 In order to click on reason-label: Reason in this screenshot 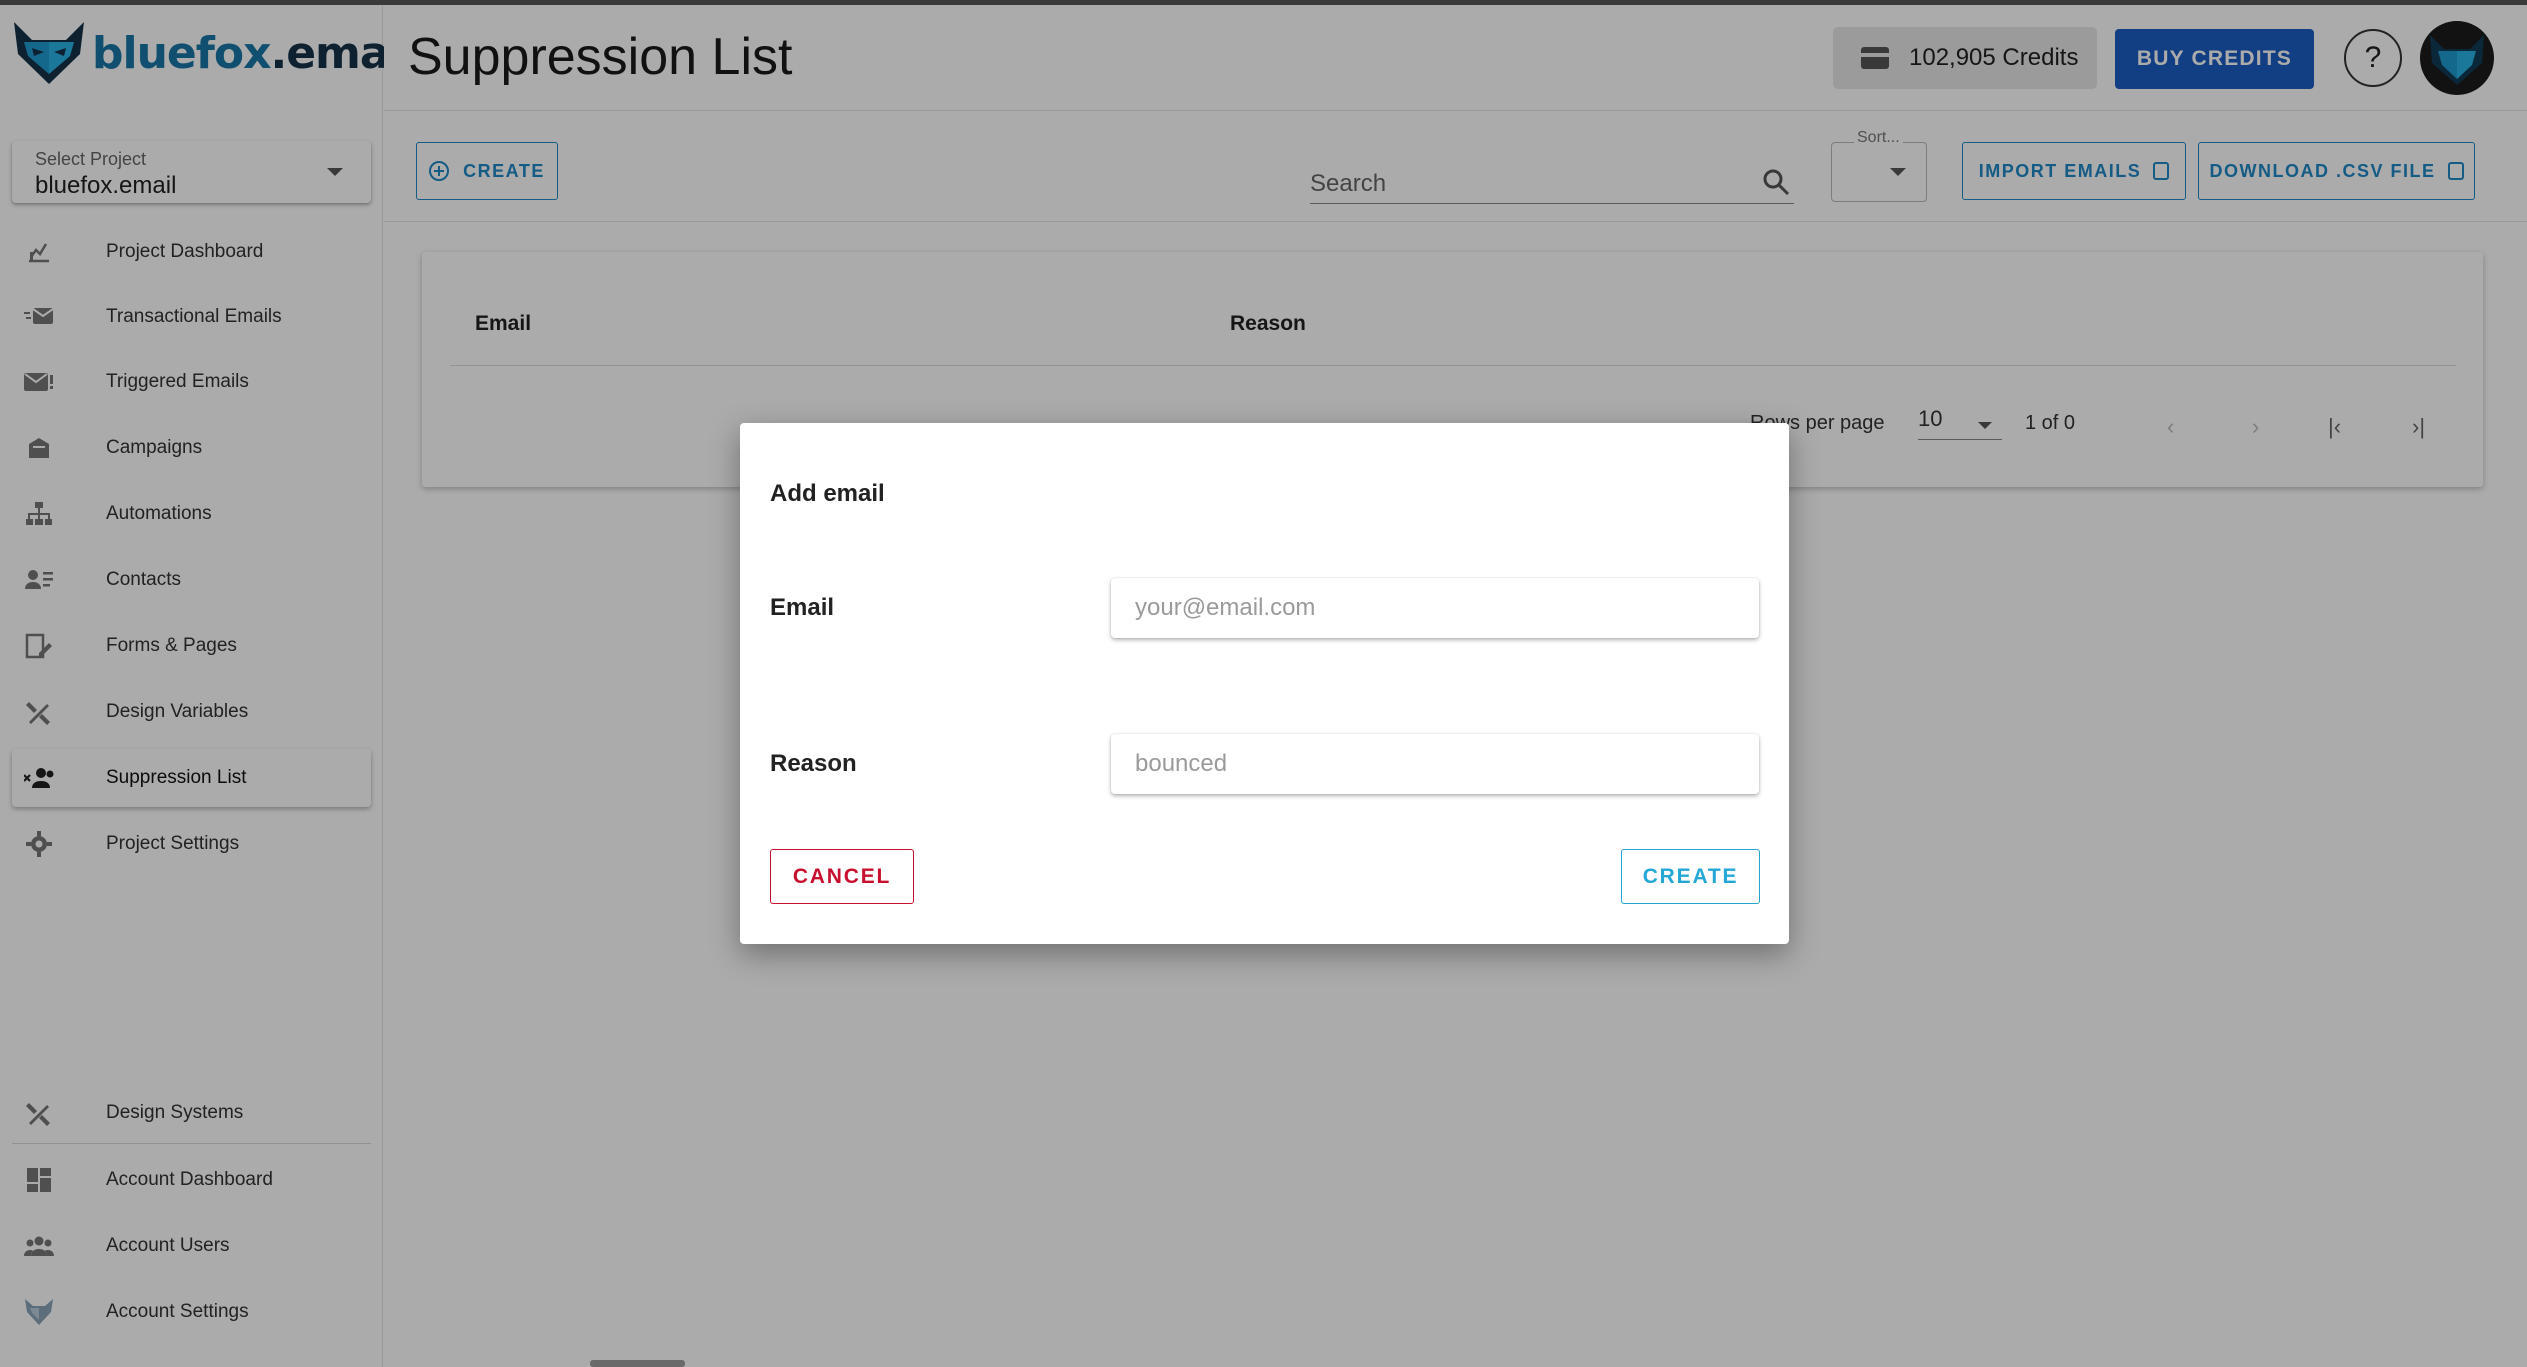, I will do `click(813, 763)`.